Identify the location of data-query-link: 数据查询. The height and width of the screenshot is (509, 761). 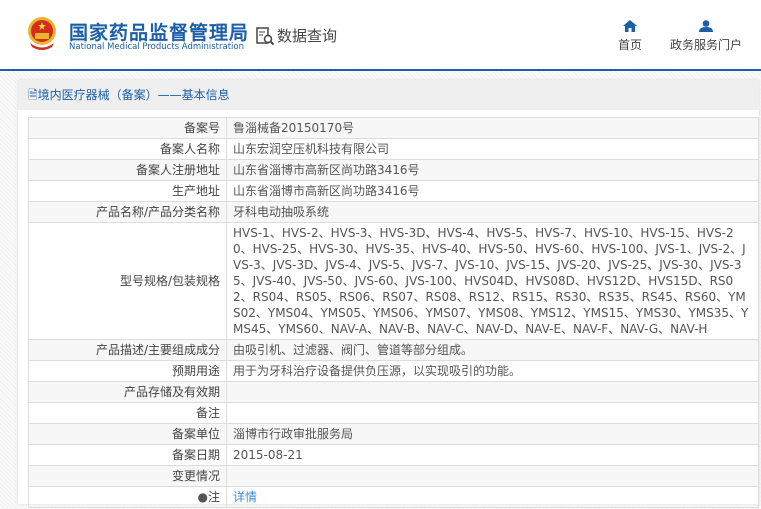
(296, 35).